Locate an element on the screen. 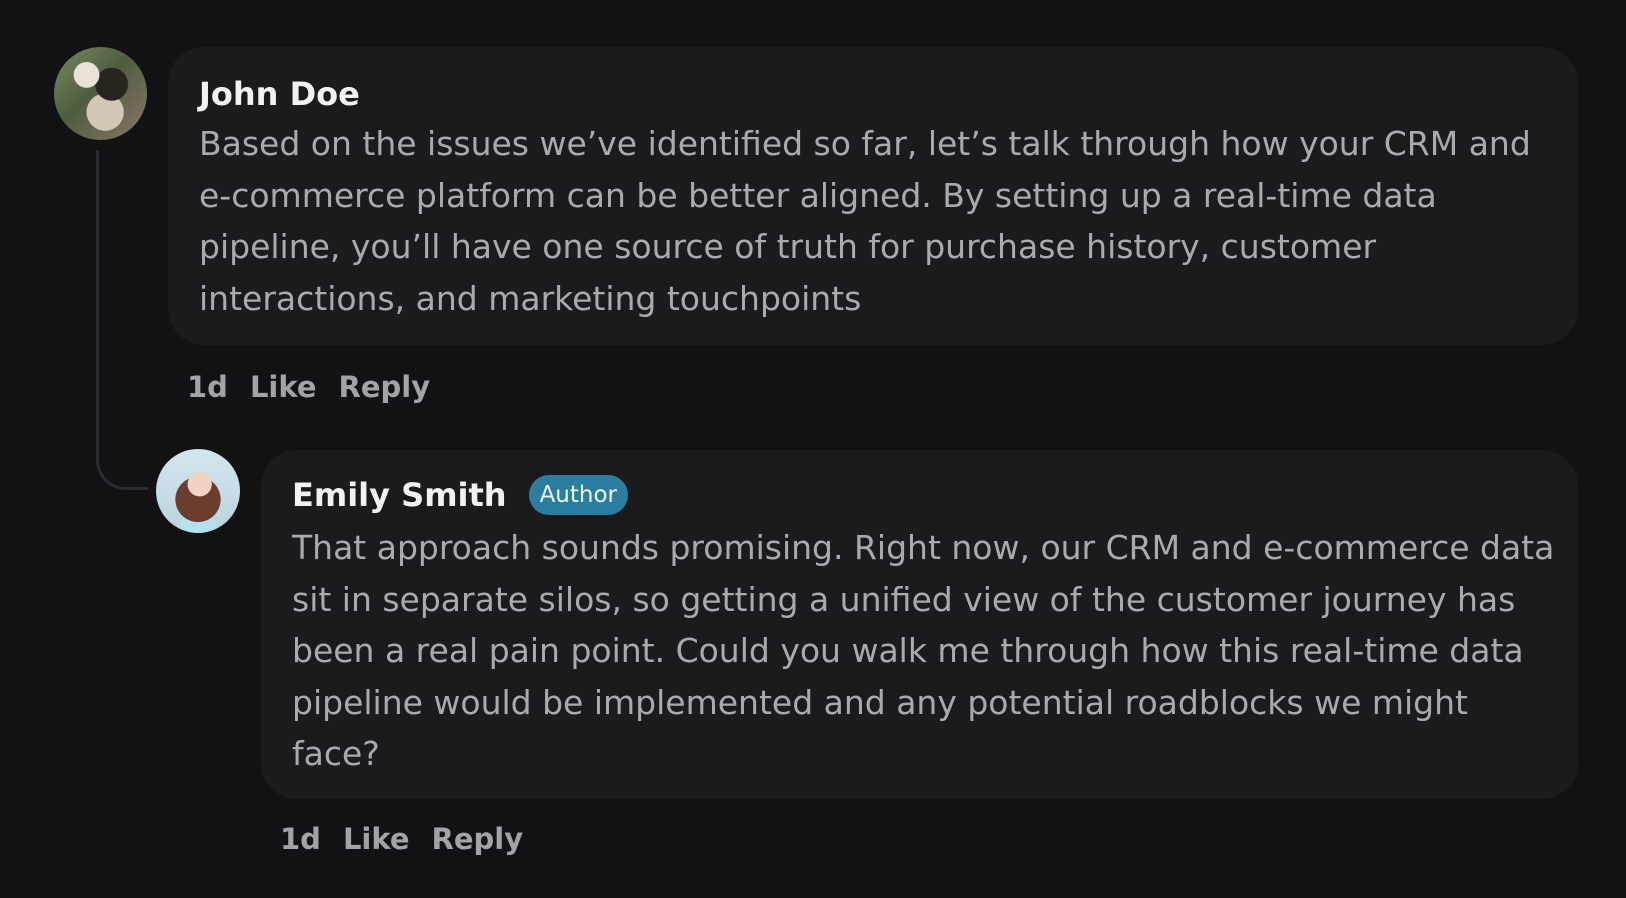 This screenshot has height=898, width=1626. author-name: John Doe is located at coordinates (279, 94).